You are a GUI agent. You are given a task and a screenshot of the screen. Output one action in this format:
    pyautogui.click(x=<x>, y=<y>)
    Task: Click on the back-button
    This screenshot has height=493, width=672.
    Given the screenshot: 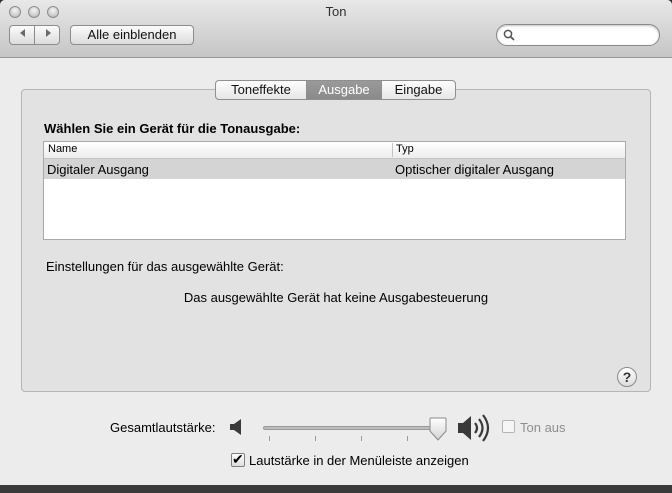 What is the action you would take?
    pyautogui.click(x=22, y=35)
    